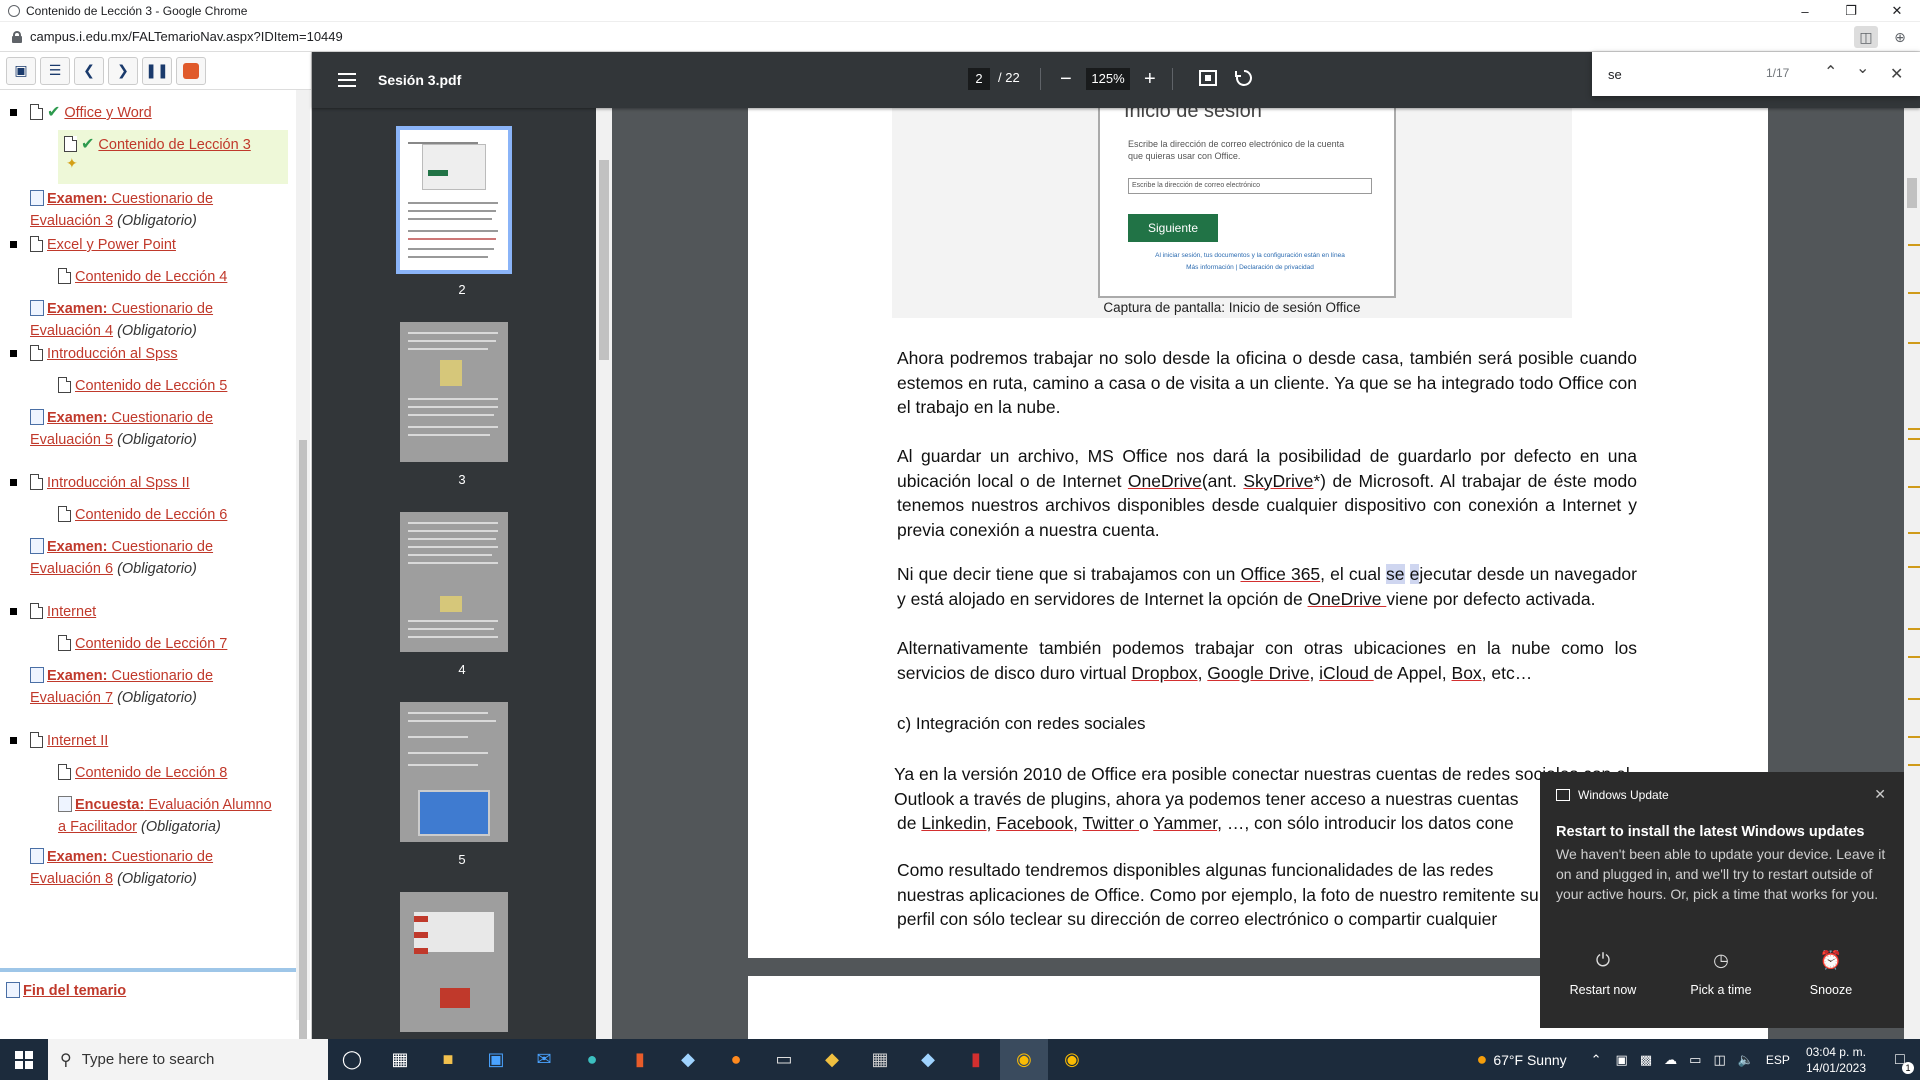 This screenshot has width=1920, height=1080. Describe the element at coordinates (1912, 573) in the screenshot. I see `pdf-scrollbar` at that location.